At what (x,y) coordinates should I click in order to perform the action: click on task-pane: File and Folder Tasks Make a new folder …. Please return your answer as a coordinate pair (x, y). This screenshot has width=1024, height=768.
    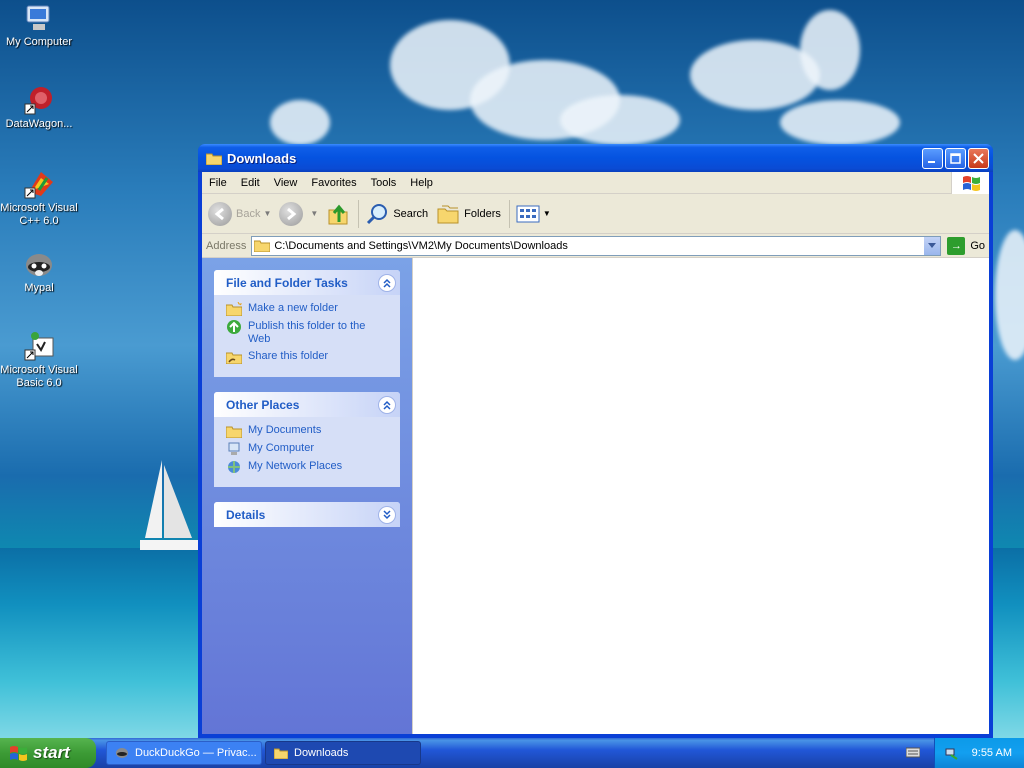
    Looking at the image, I should click on (307, 496).